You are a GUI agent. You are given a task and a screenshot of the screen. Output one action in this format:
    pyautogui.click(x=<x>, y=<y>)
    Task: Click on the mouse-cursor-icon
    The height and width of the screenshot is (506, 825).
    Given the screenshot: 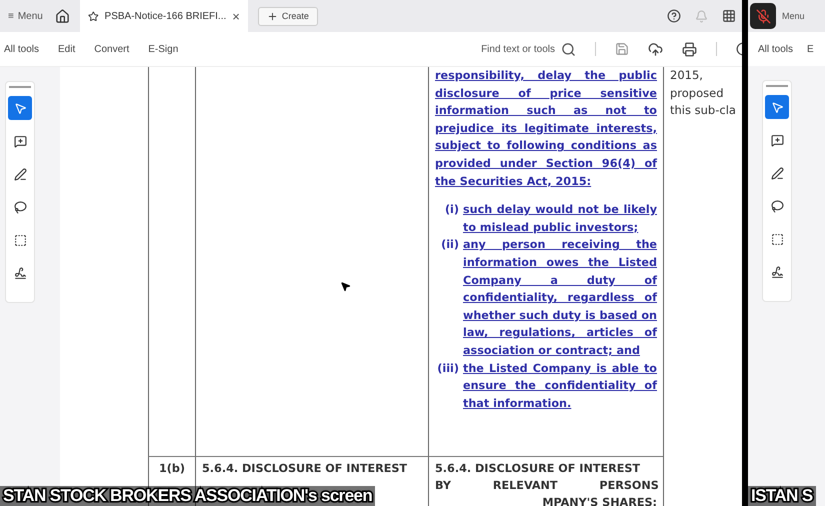 What is the action you would take?
    pyautogui.click(x=345, y=286)
    